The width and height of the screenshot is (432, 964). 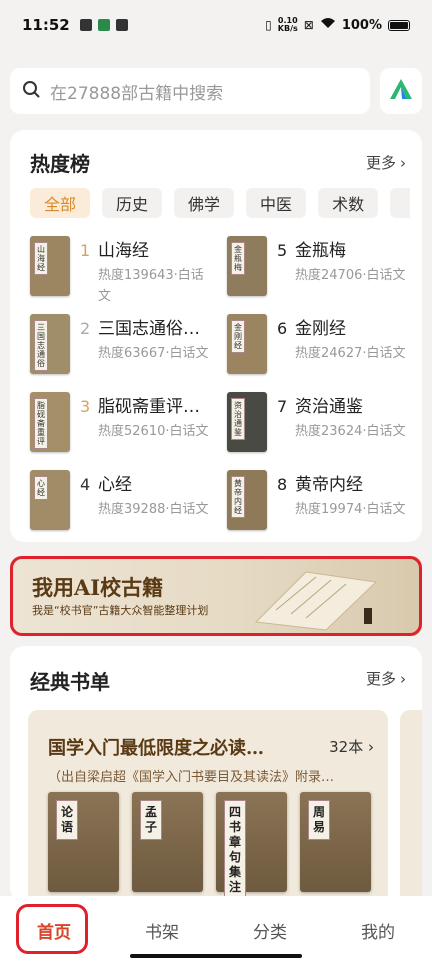 What do you see at coordinates (67, 820) in the screenshot?
I see `list-book-label: 论语` at bounding box center [67, 820].